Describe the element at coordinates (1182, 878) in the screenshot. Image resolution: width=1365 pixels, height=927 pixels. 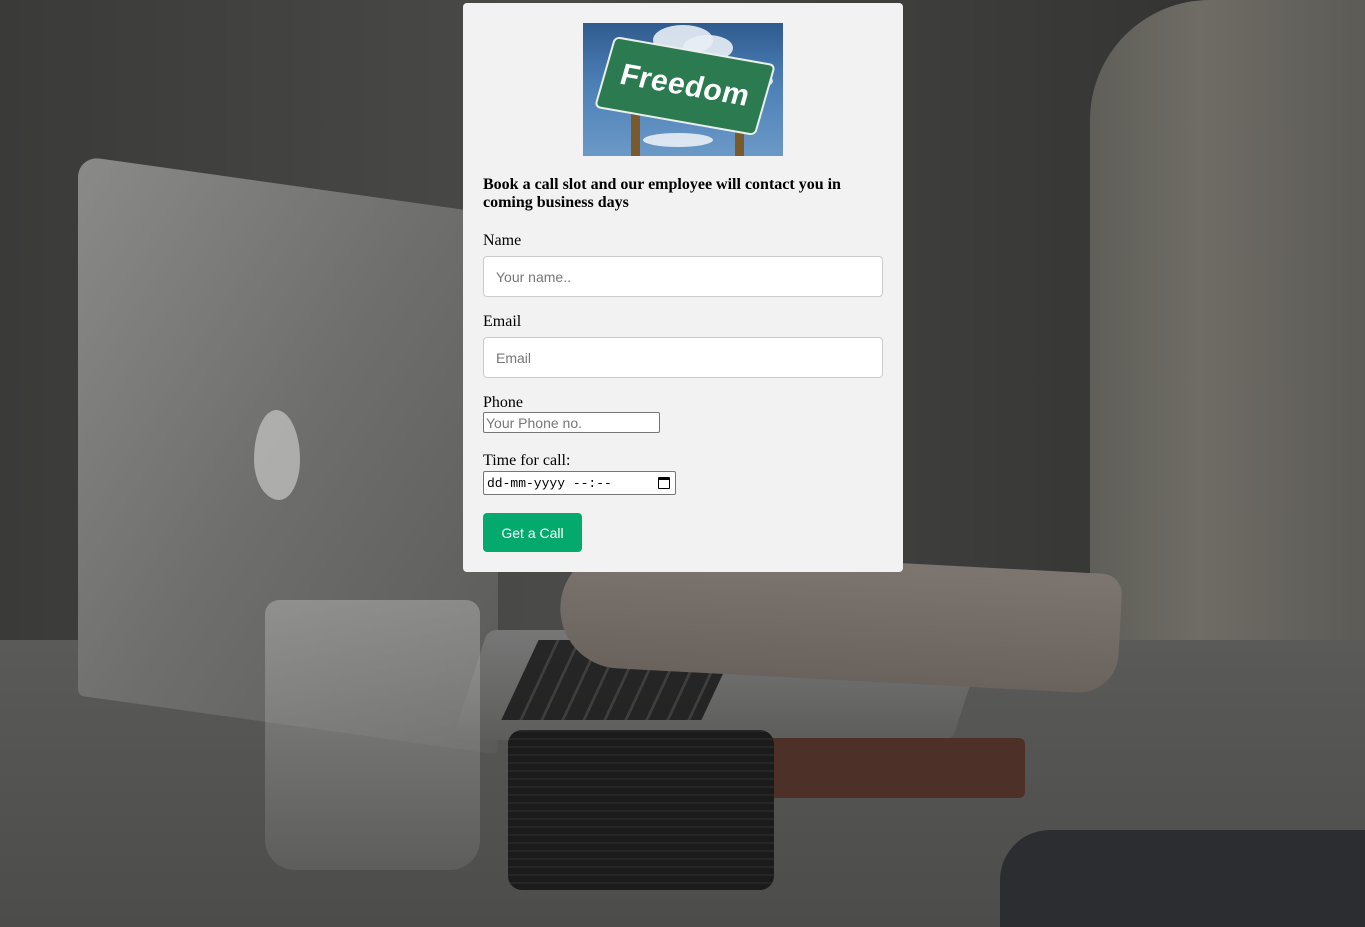
I see `background-jeans` at that location.